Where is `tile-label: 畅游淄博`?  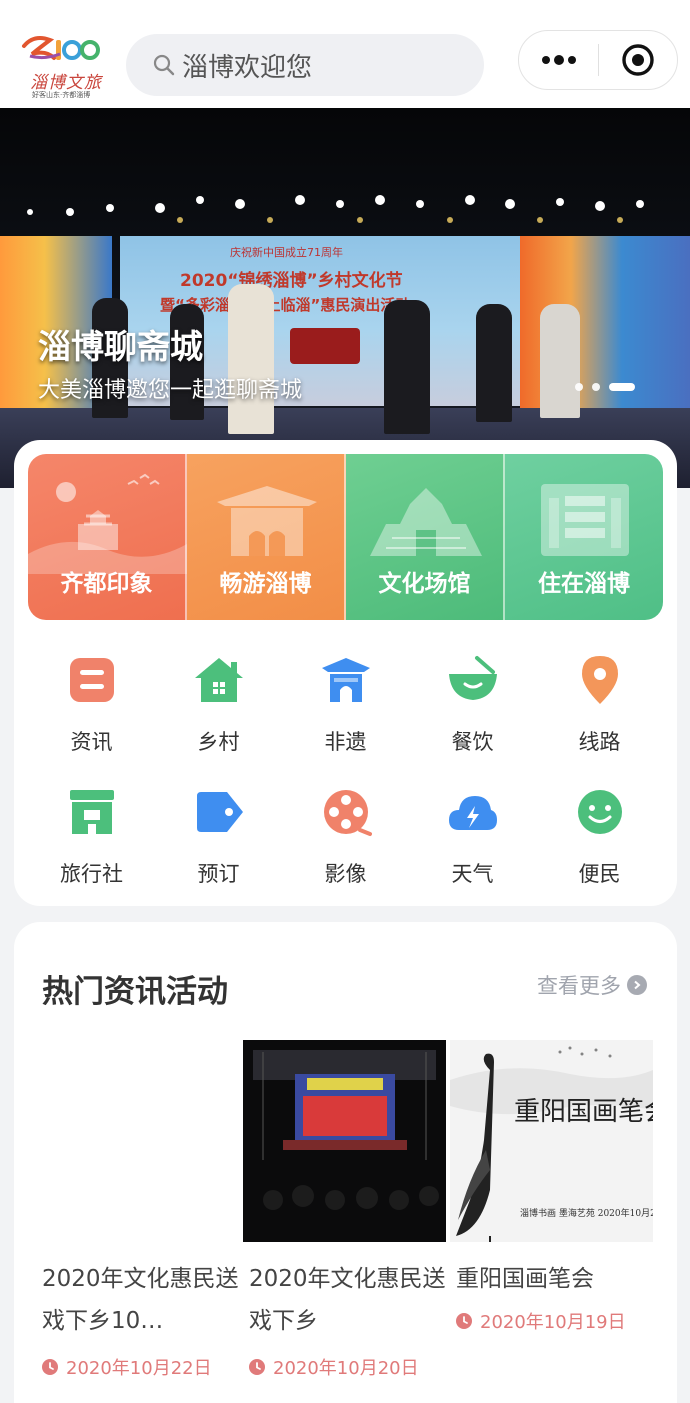
tile-label: 畅游淄博 is located at coordinates (265, 584).